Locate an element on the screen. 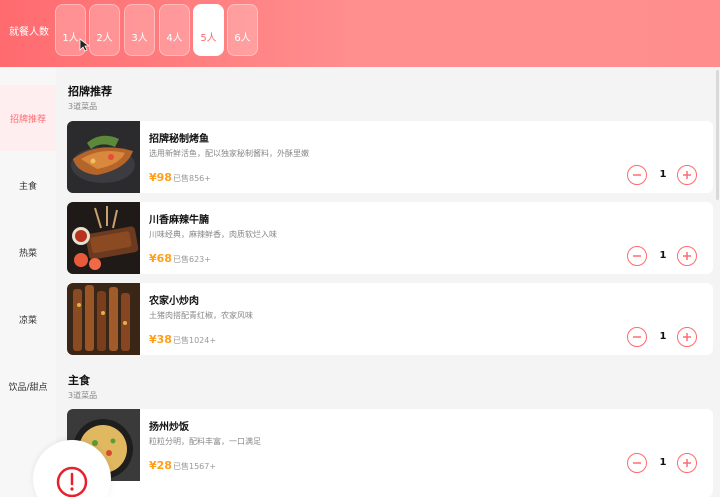 The image size is (720, 497). dish-price: ¥28 is located at coordinates (160, 465).